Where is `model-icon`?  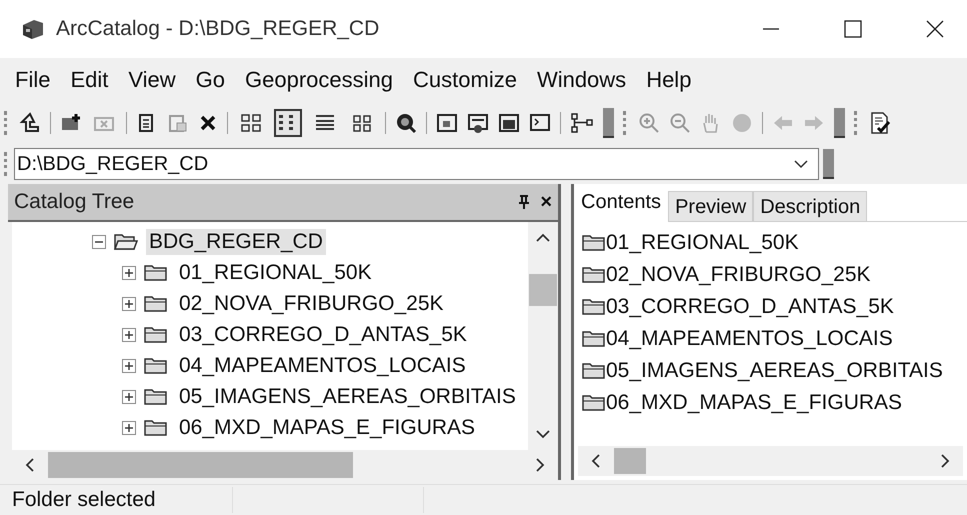
model-icon is located at coordinates (582, 123).